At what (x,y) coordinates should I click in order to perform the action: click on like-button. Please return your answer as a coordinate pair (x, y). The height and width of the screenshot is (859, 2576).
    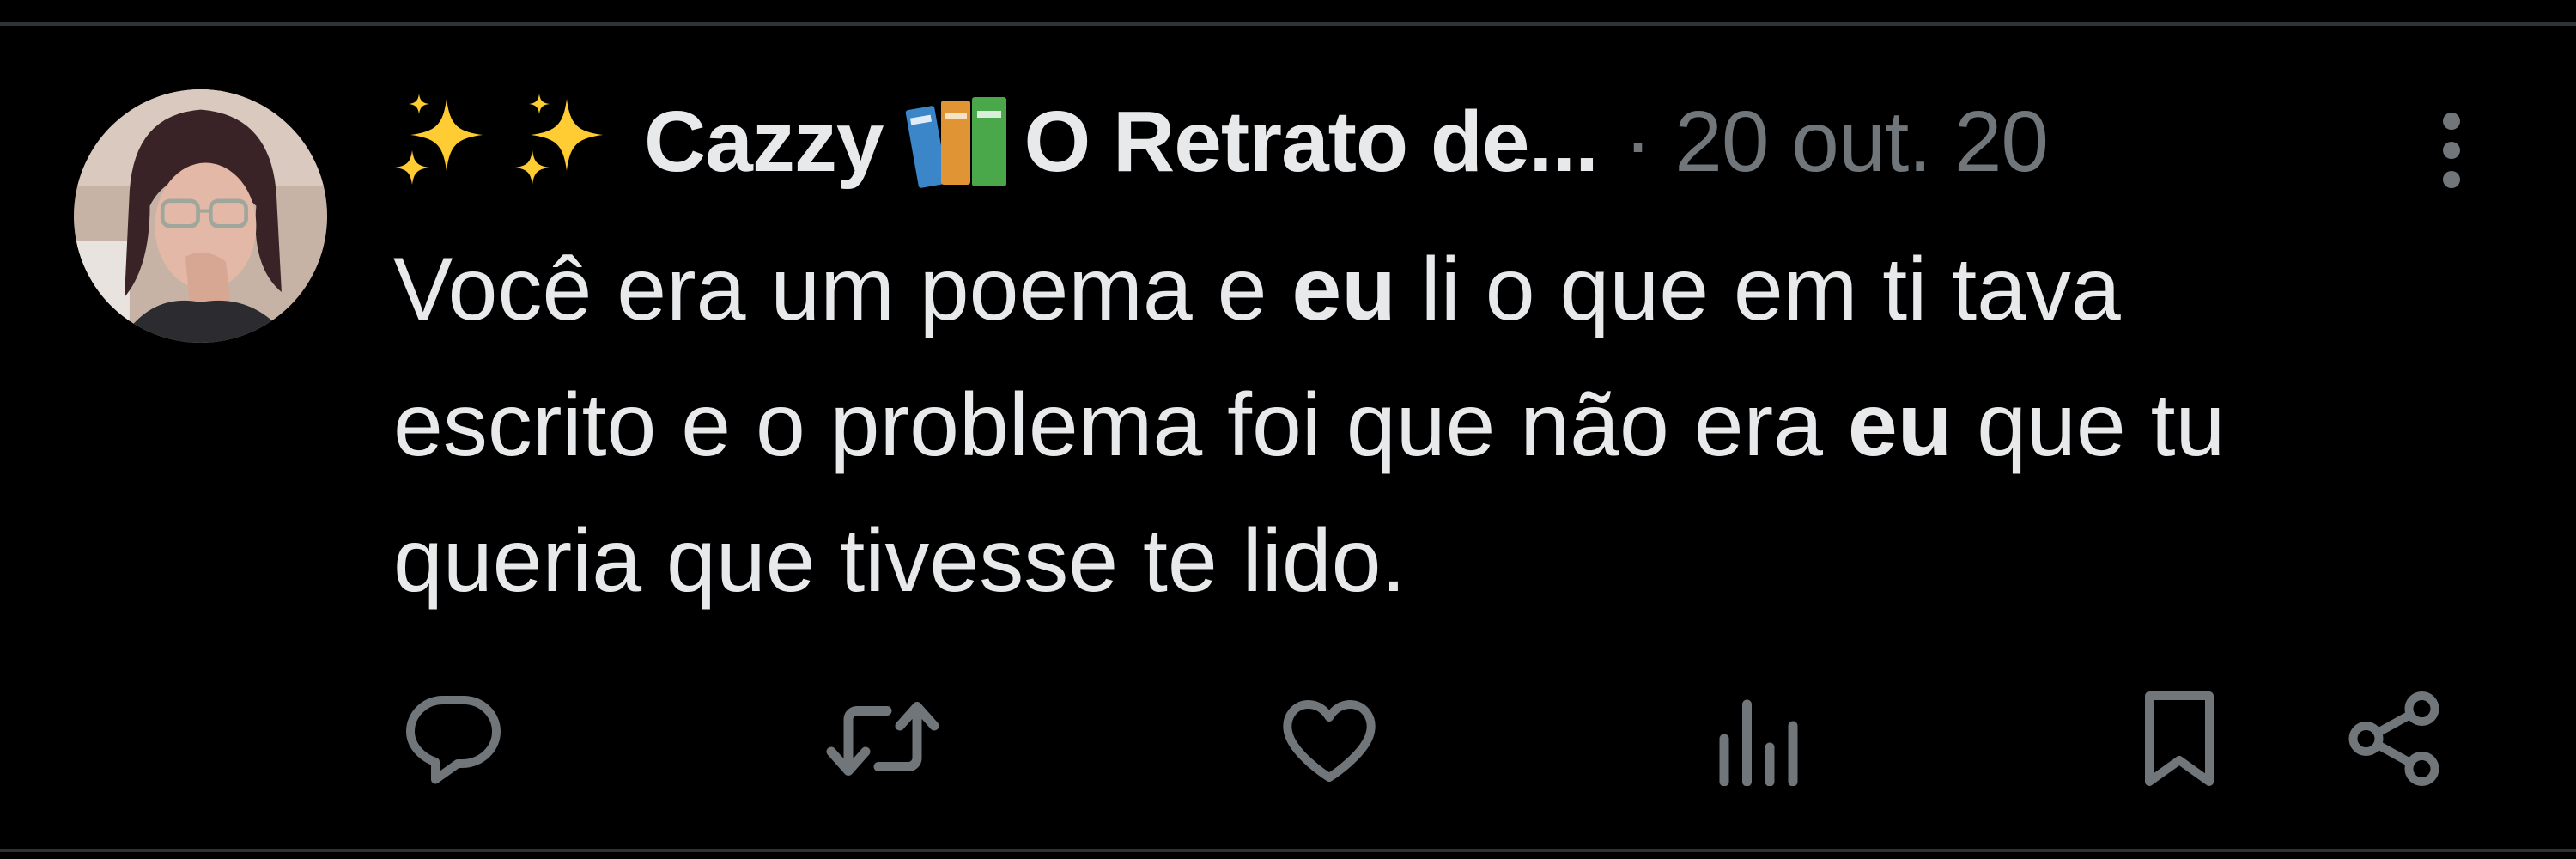
    Looking at the image, I should click on (1329, 739).